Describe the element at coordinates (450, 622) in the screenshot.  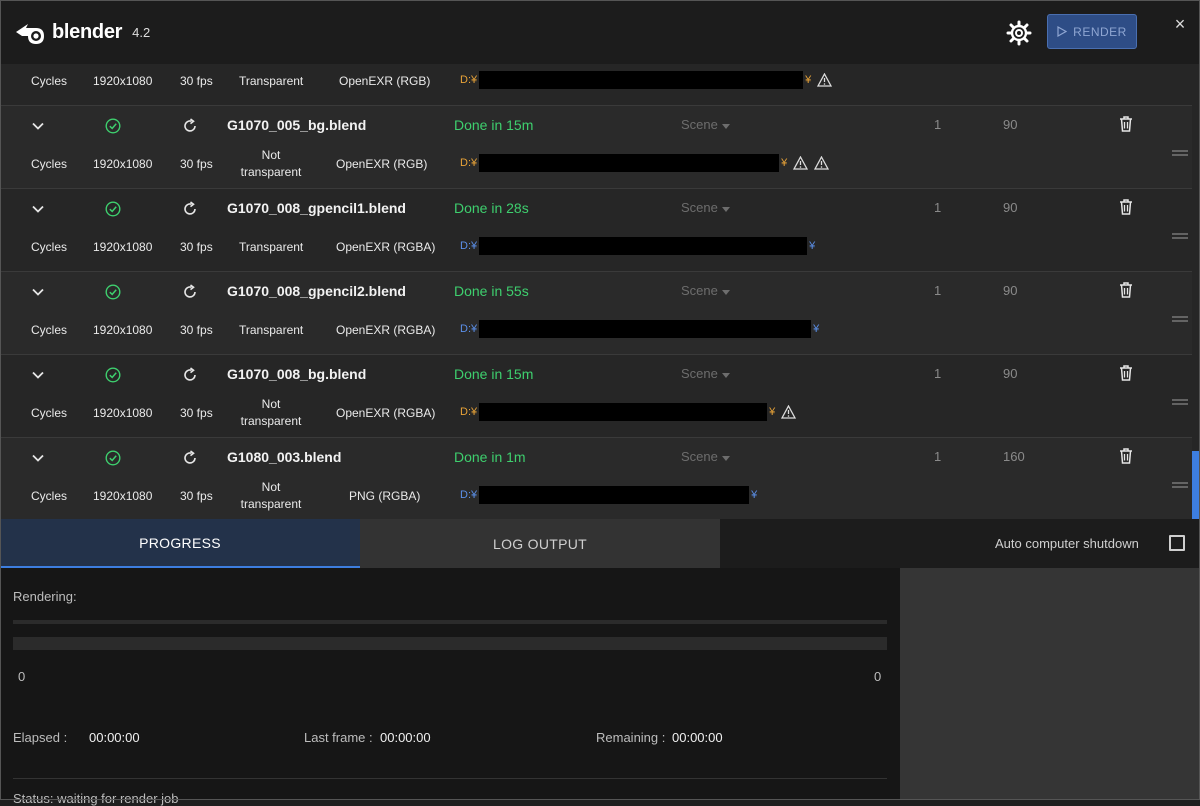
I see `frame-progress-bar` at that location.